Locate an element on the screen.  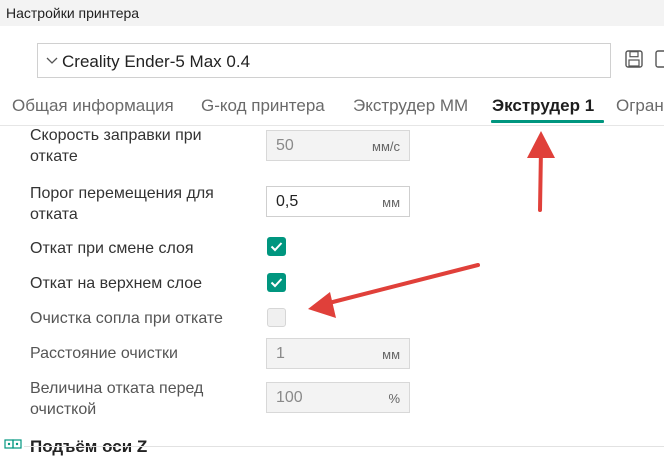
window-title: Настройки принтера is located at coordinates (73, 13).